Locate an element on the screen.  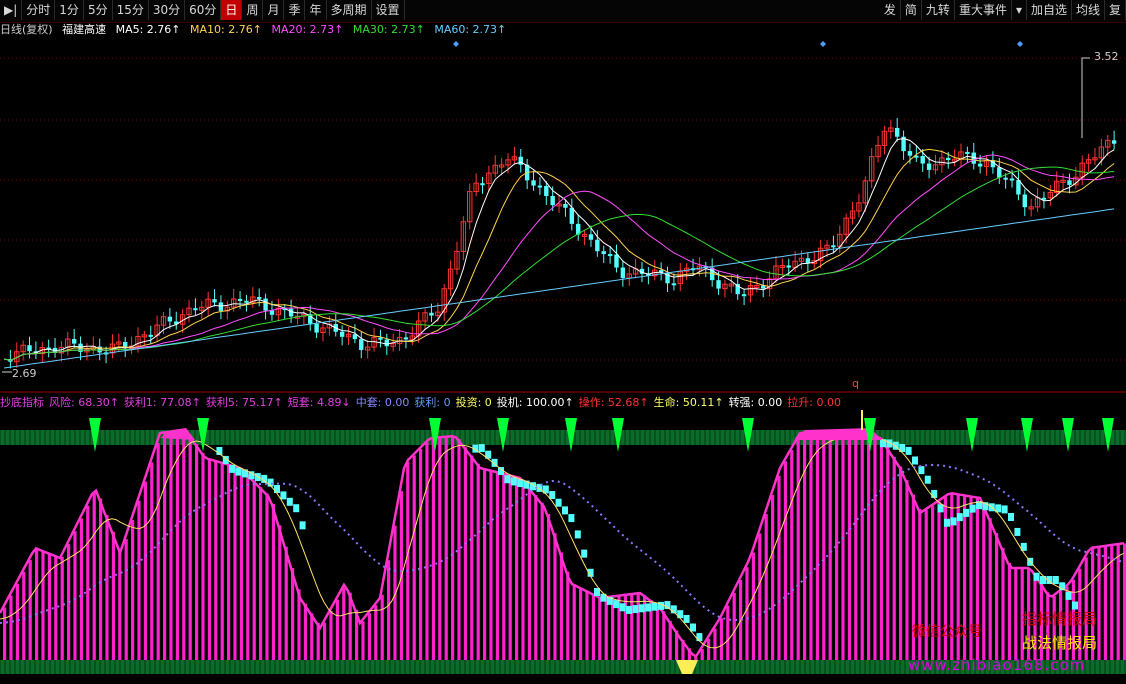
tool-button-3: 重大事件 is located at coordinates (983, 10).